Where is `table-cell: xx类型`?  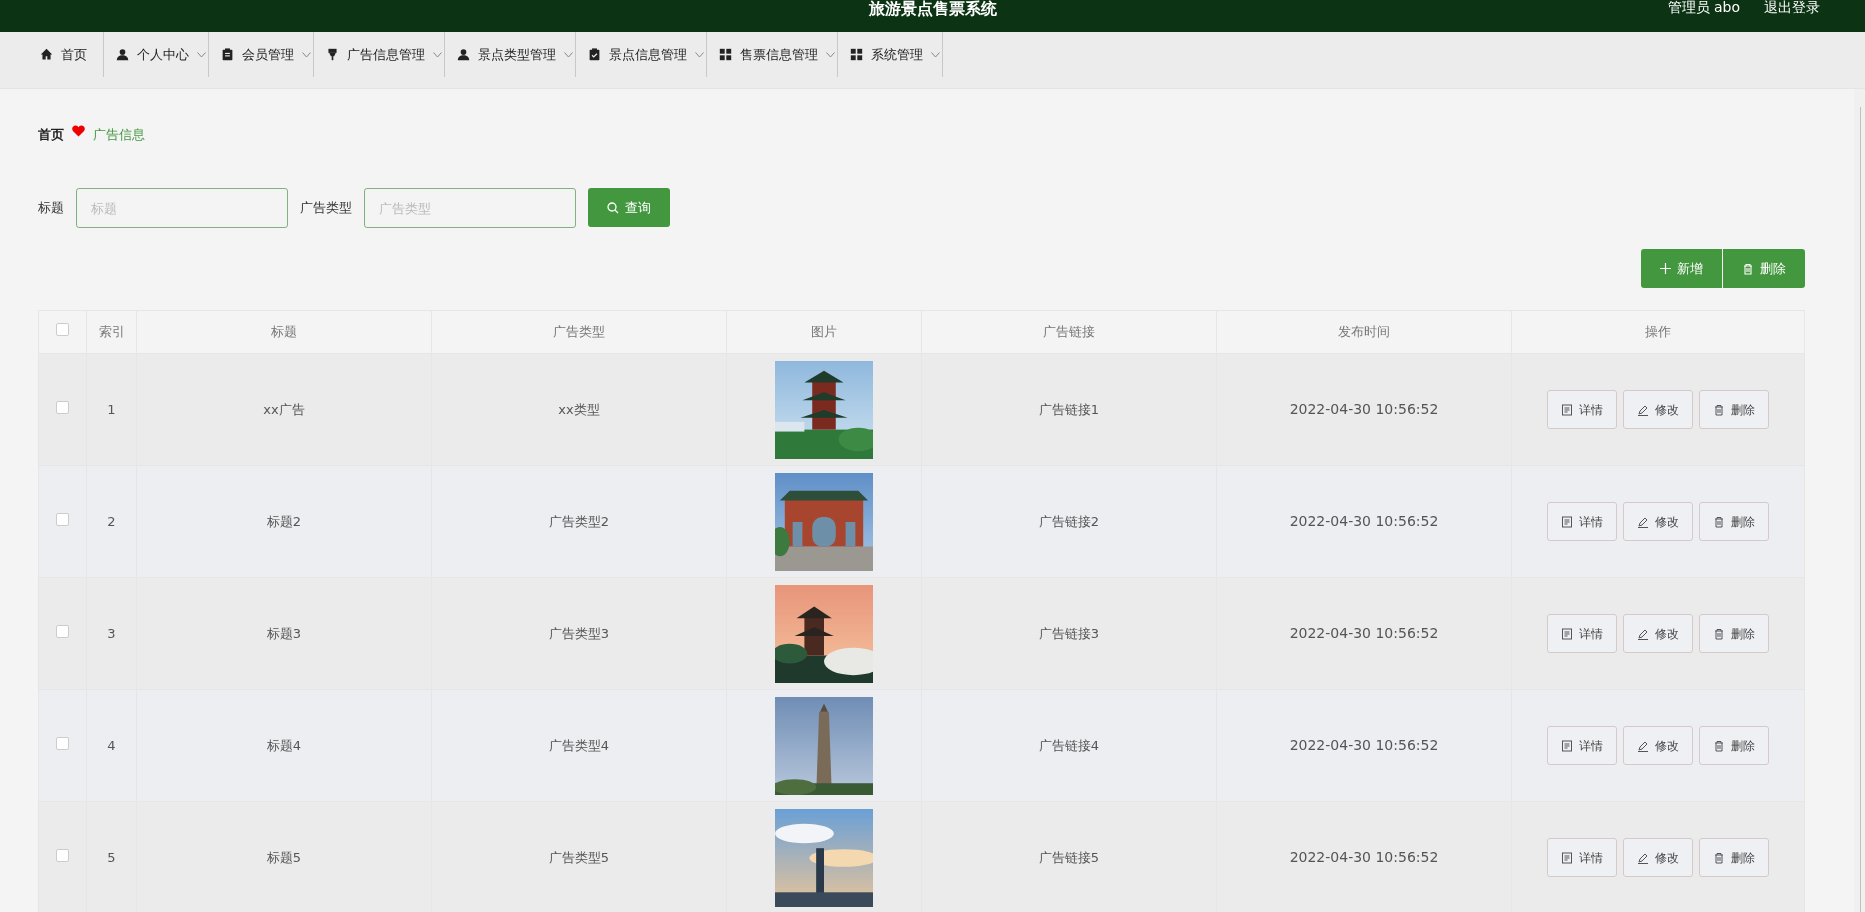 table-cell: xx类型 is located at coordinates (579, 409).